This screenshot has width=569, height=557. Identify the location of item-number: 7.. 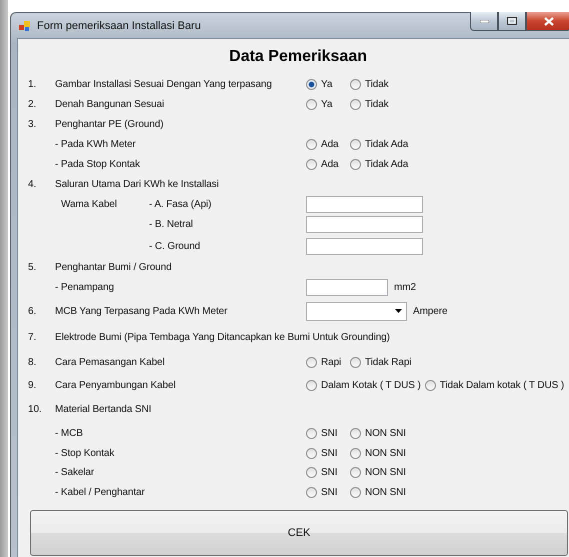
(32, 337).